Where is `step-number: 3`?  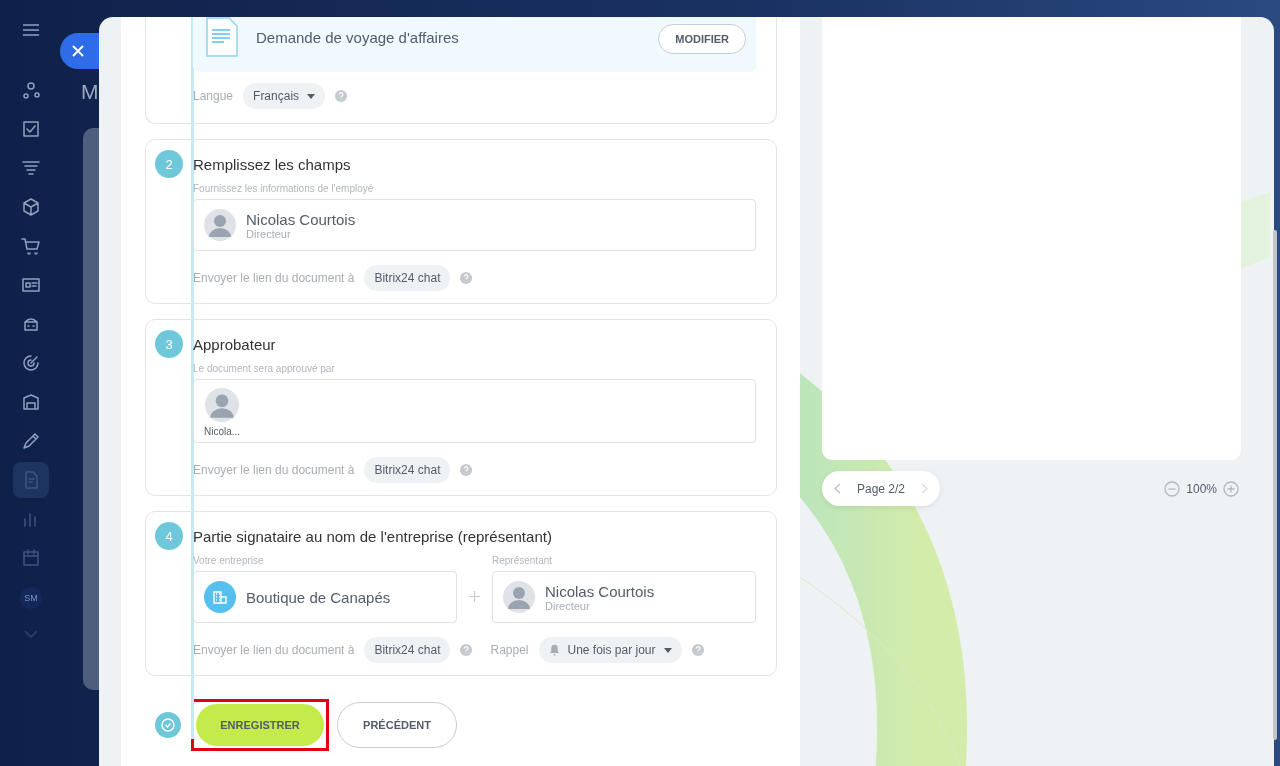 step-number: 3 is located at coordinates (169, 344).